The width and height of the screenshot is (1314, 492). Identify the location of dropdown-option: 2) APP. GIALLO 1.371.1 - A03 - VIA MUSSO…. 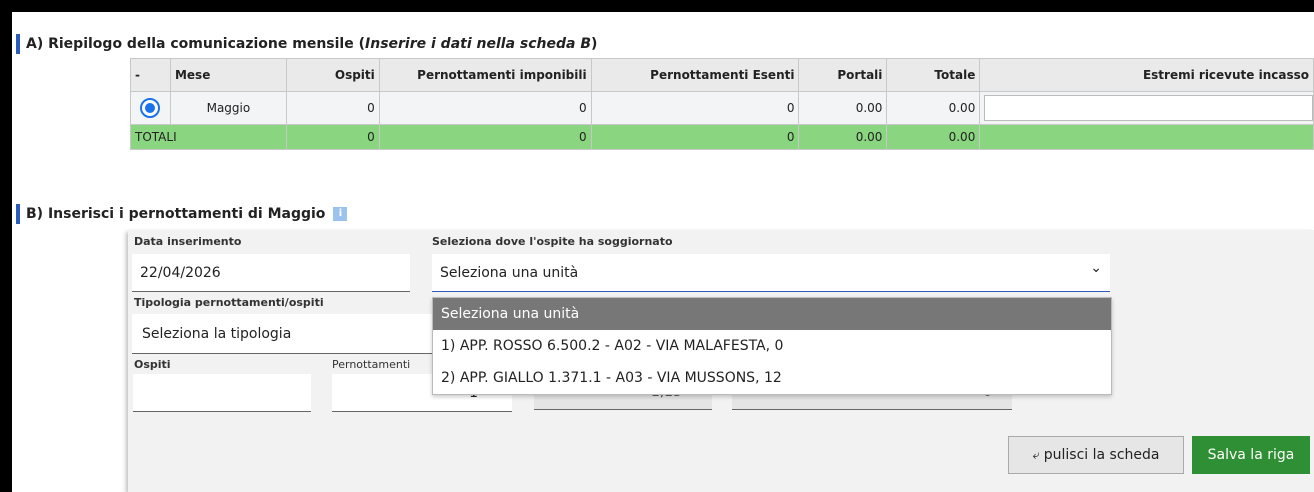
(772, 378).